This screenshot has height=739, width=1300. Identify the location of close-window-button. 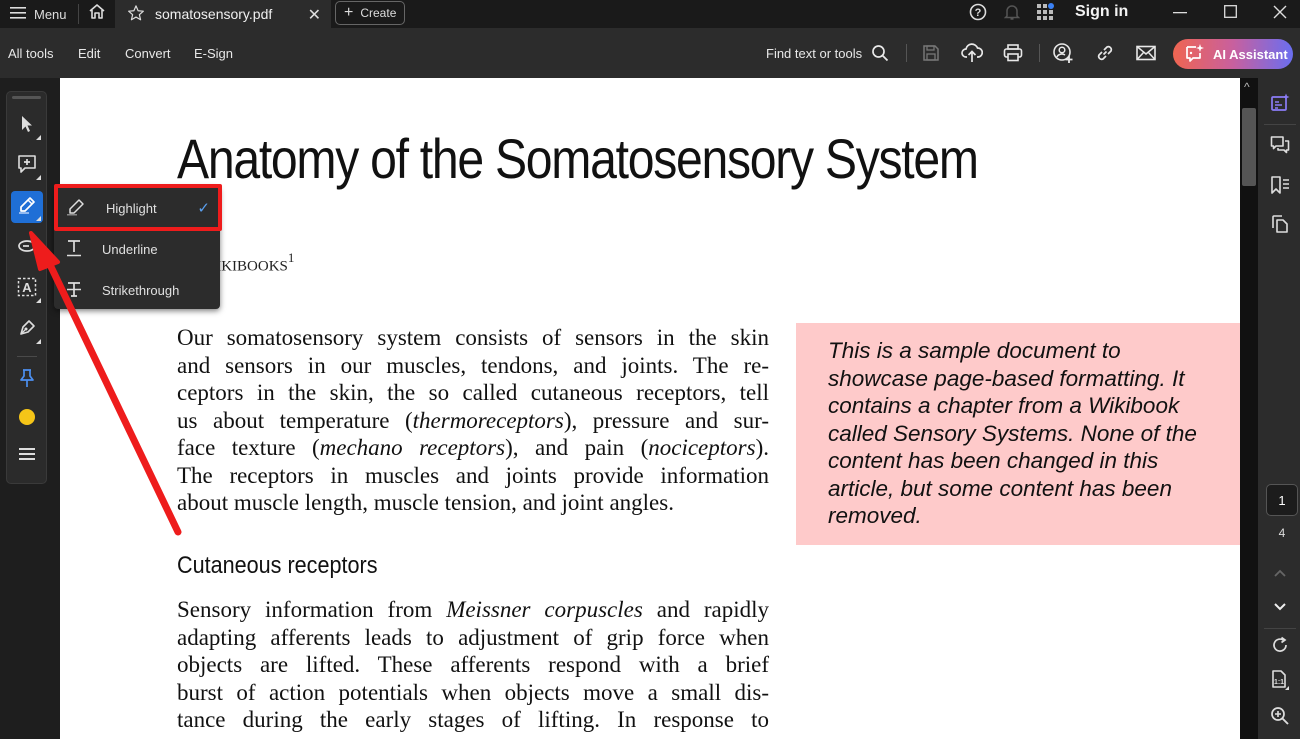
(1280, 14).